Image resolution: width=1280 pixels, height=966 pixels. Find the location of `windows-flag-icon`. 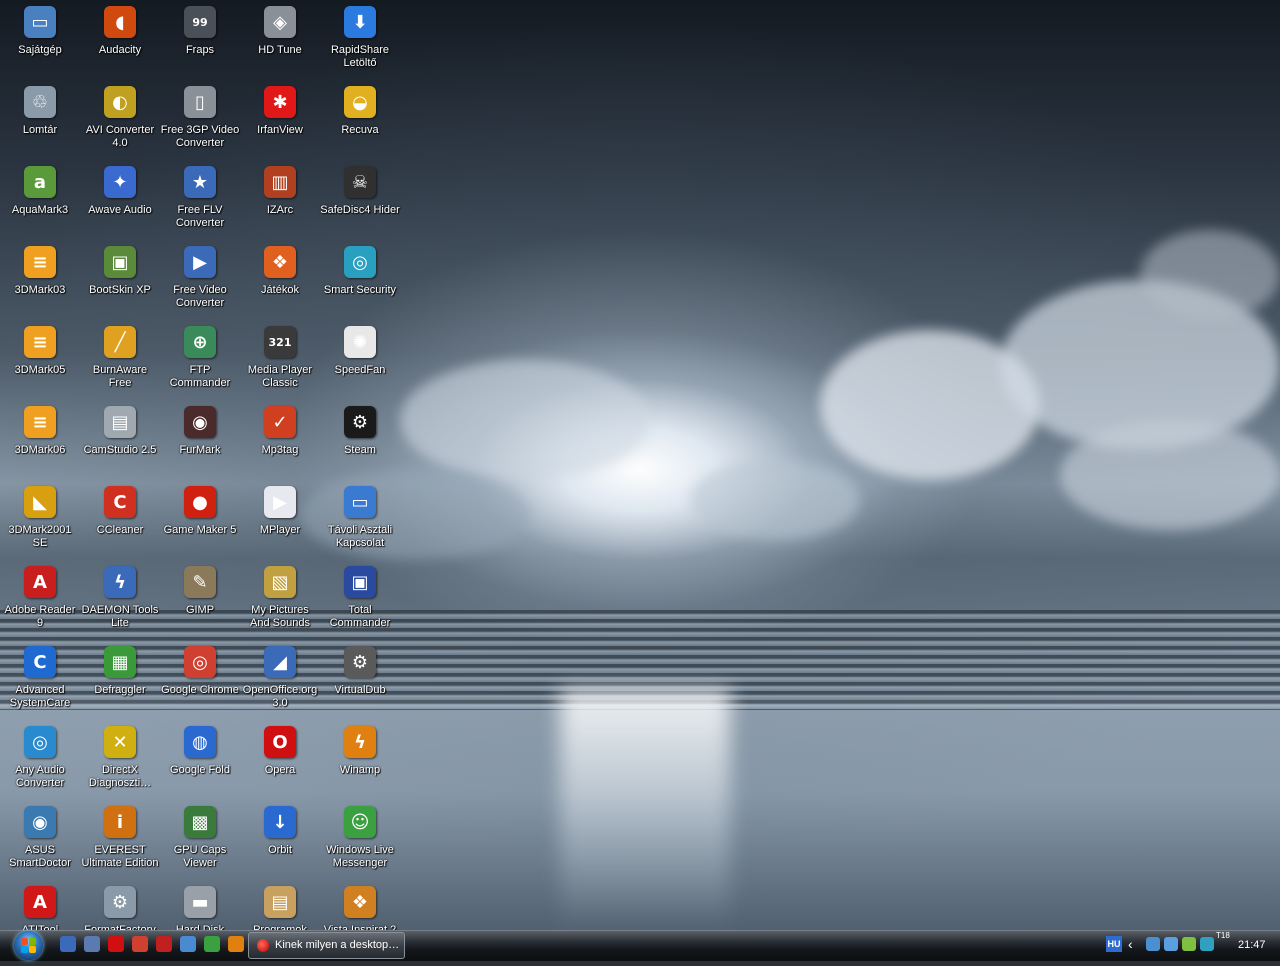

windows-flag-icon is located at coordinates (28, 945).